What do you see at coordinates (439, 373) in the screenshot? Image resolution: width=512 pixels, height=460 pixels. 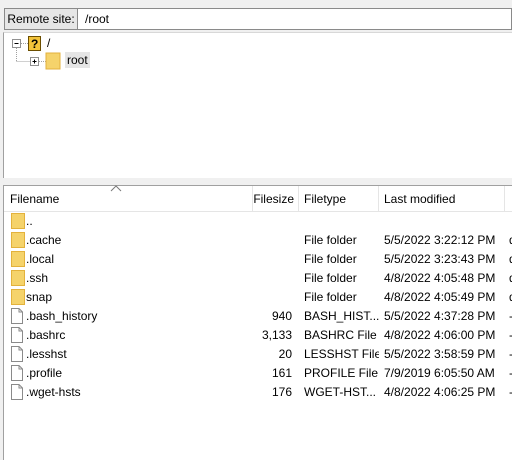 I see `file-modified: 7/9/2019 6:05:50 AM` at bounding box center [439, 373].